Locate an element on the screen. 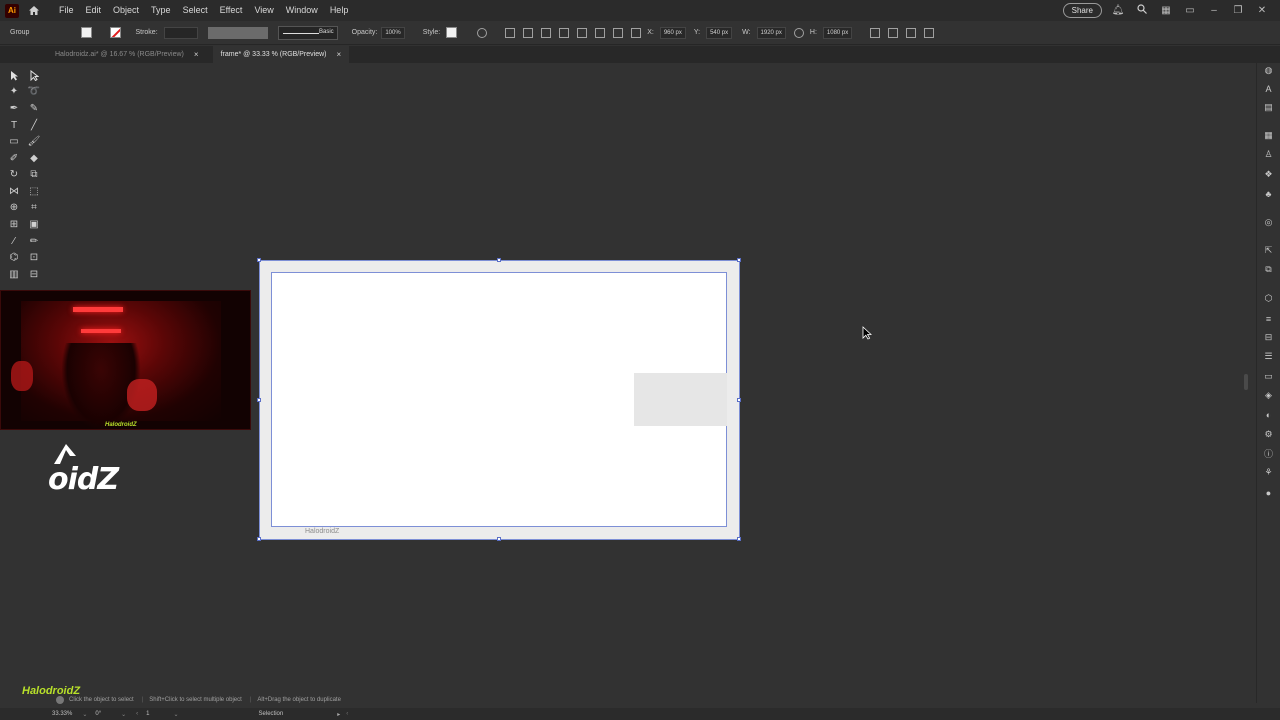  column-graph-tool-icon: ▥ is located at coordinates (14, 274).